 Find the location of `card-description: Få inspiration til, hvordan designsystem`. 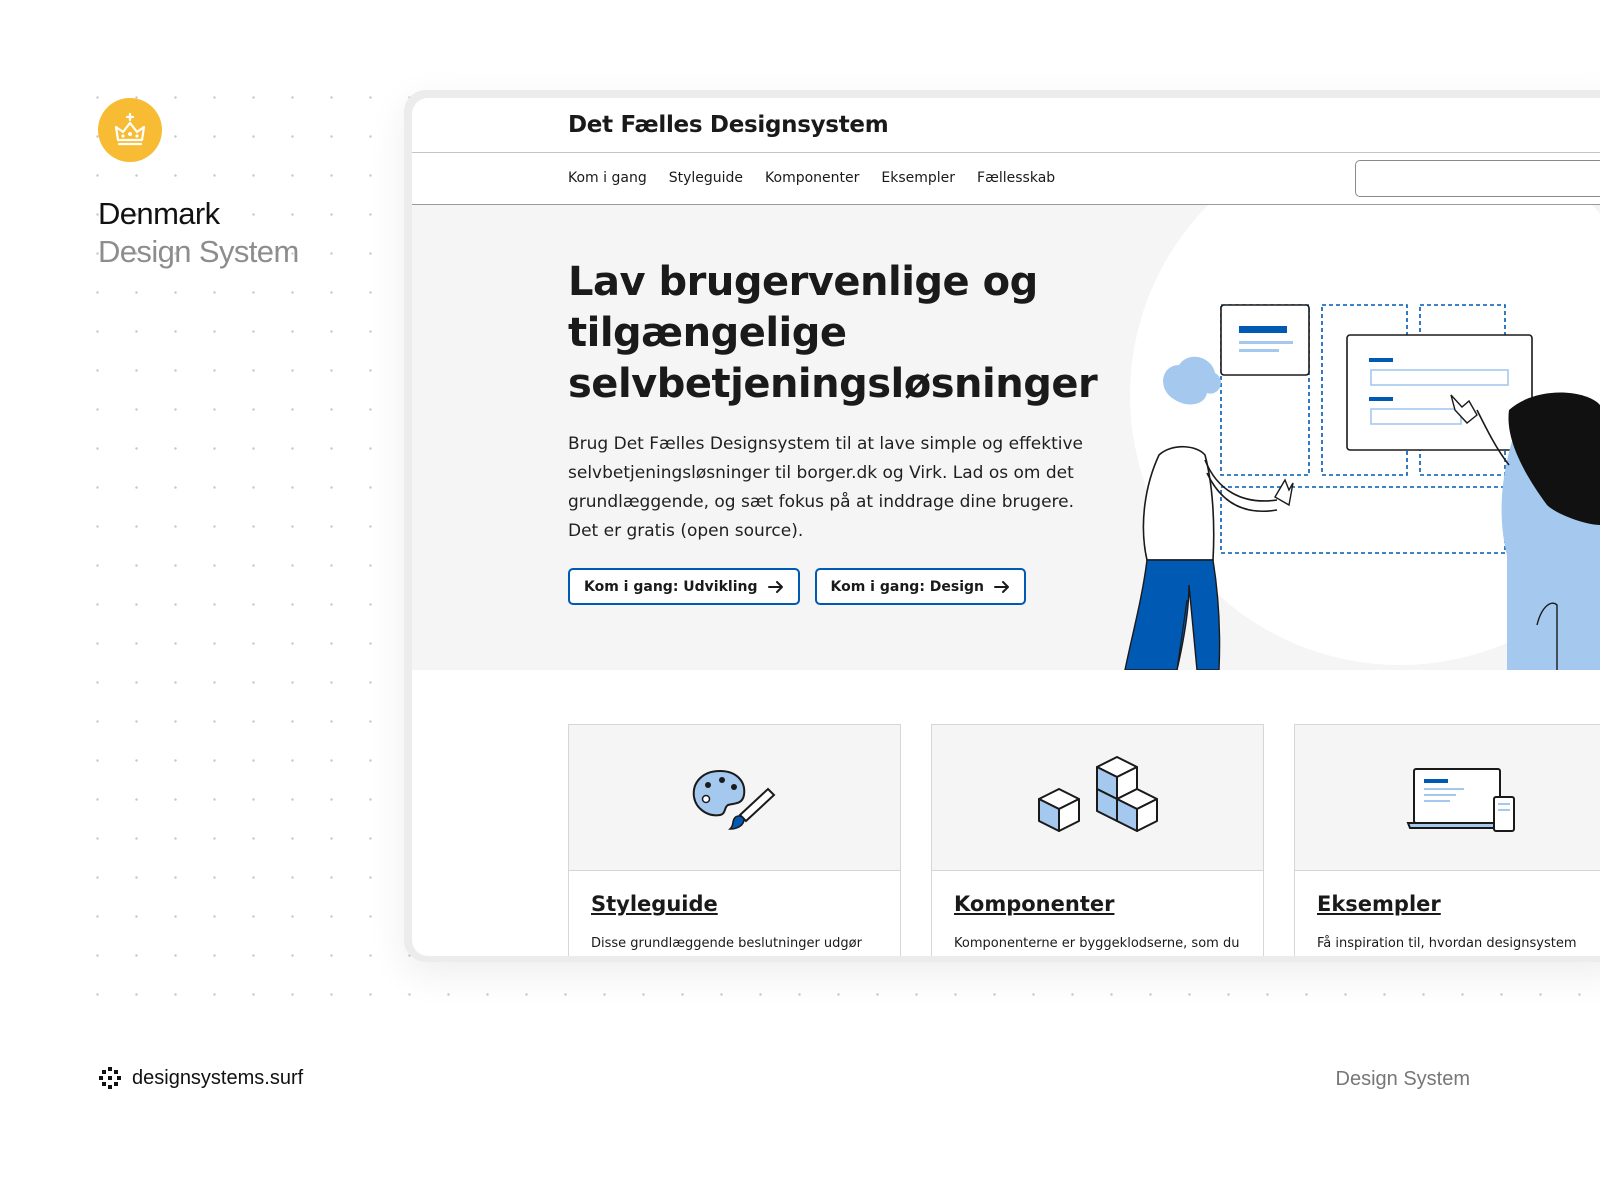

card-description: Få inspiration til, hvordan designsystem is located at coordinates (1447, 943).